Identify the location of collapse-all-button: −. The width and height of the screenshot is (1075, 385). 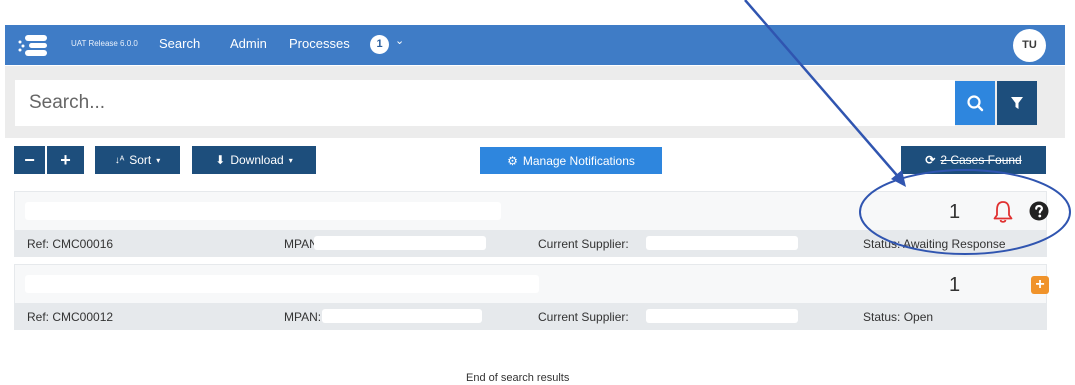
(30, 160).